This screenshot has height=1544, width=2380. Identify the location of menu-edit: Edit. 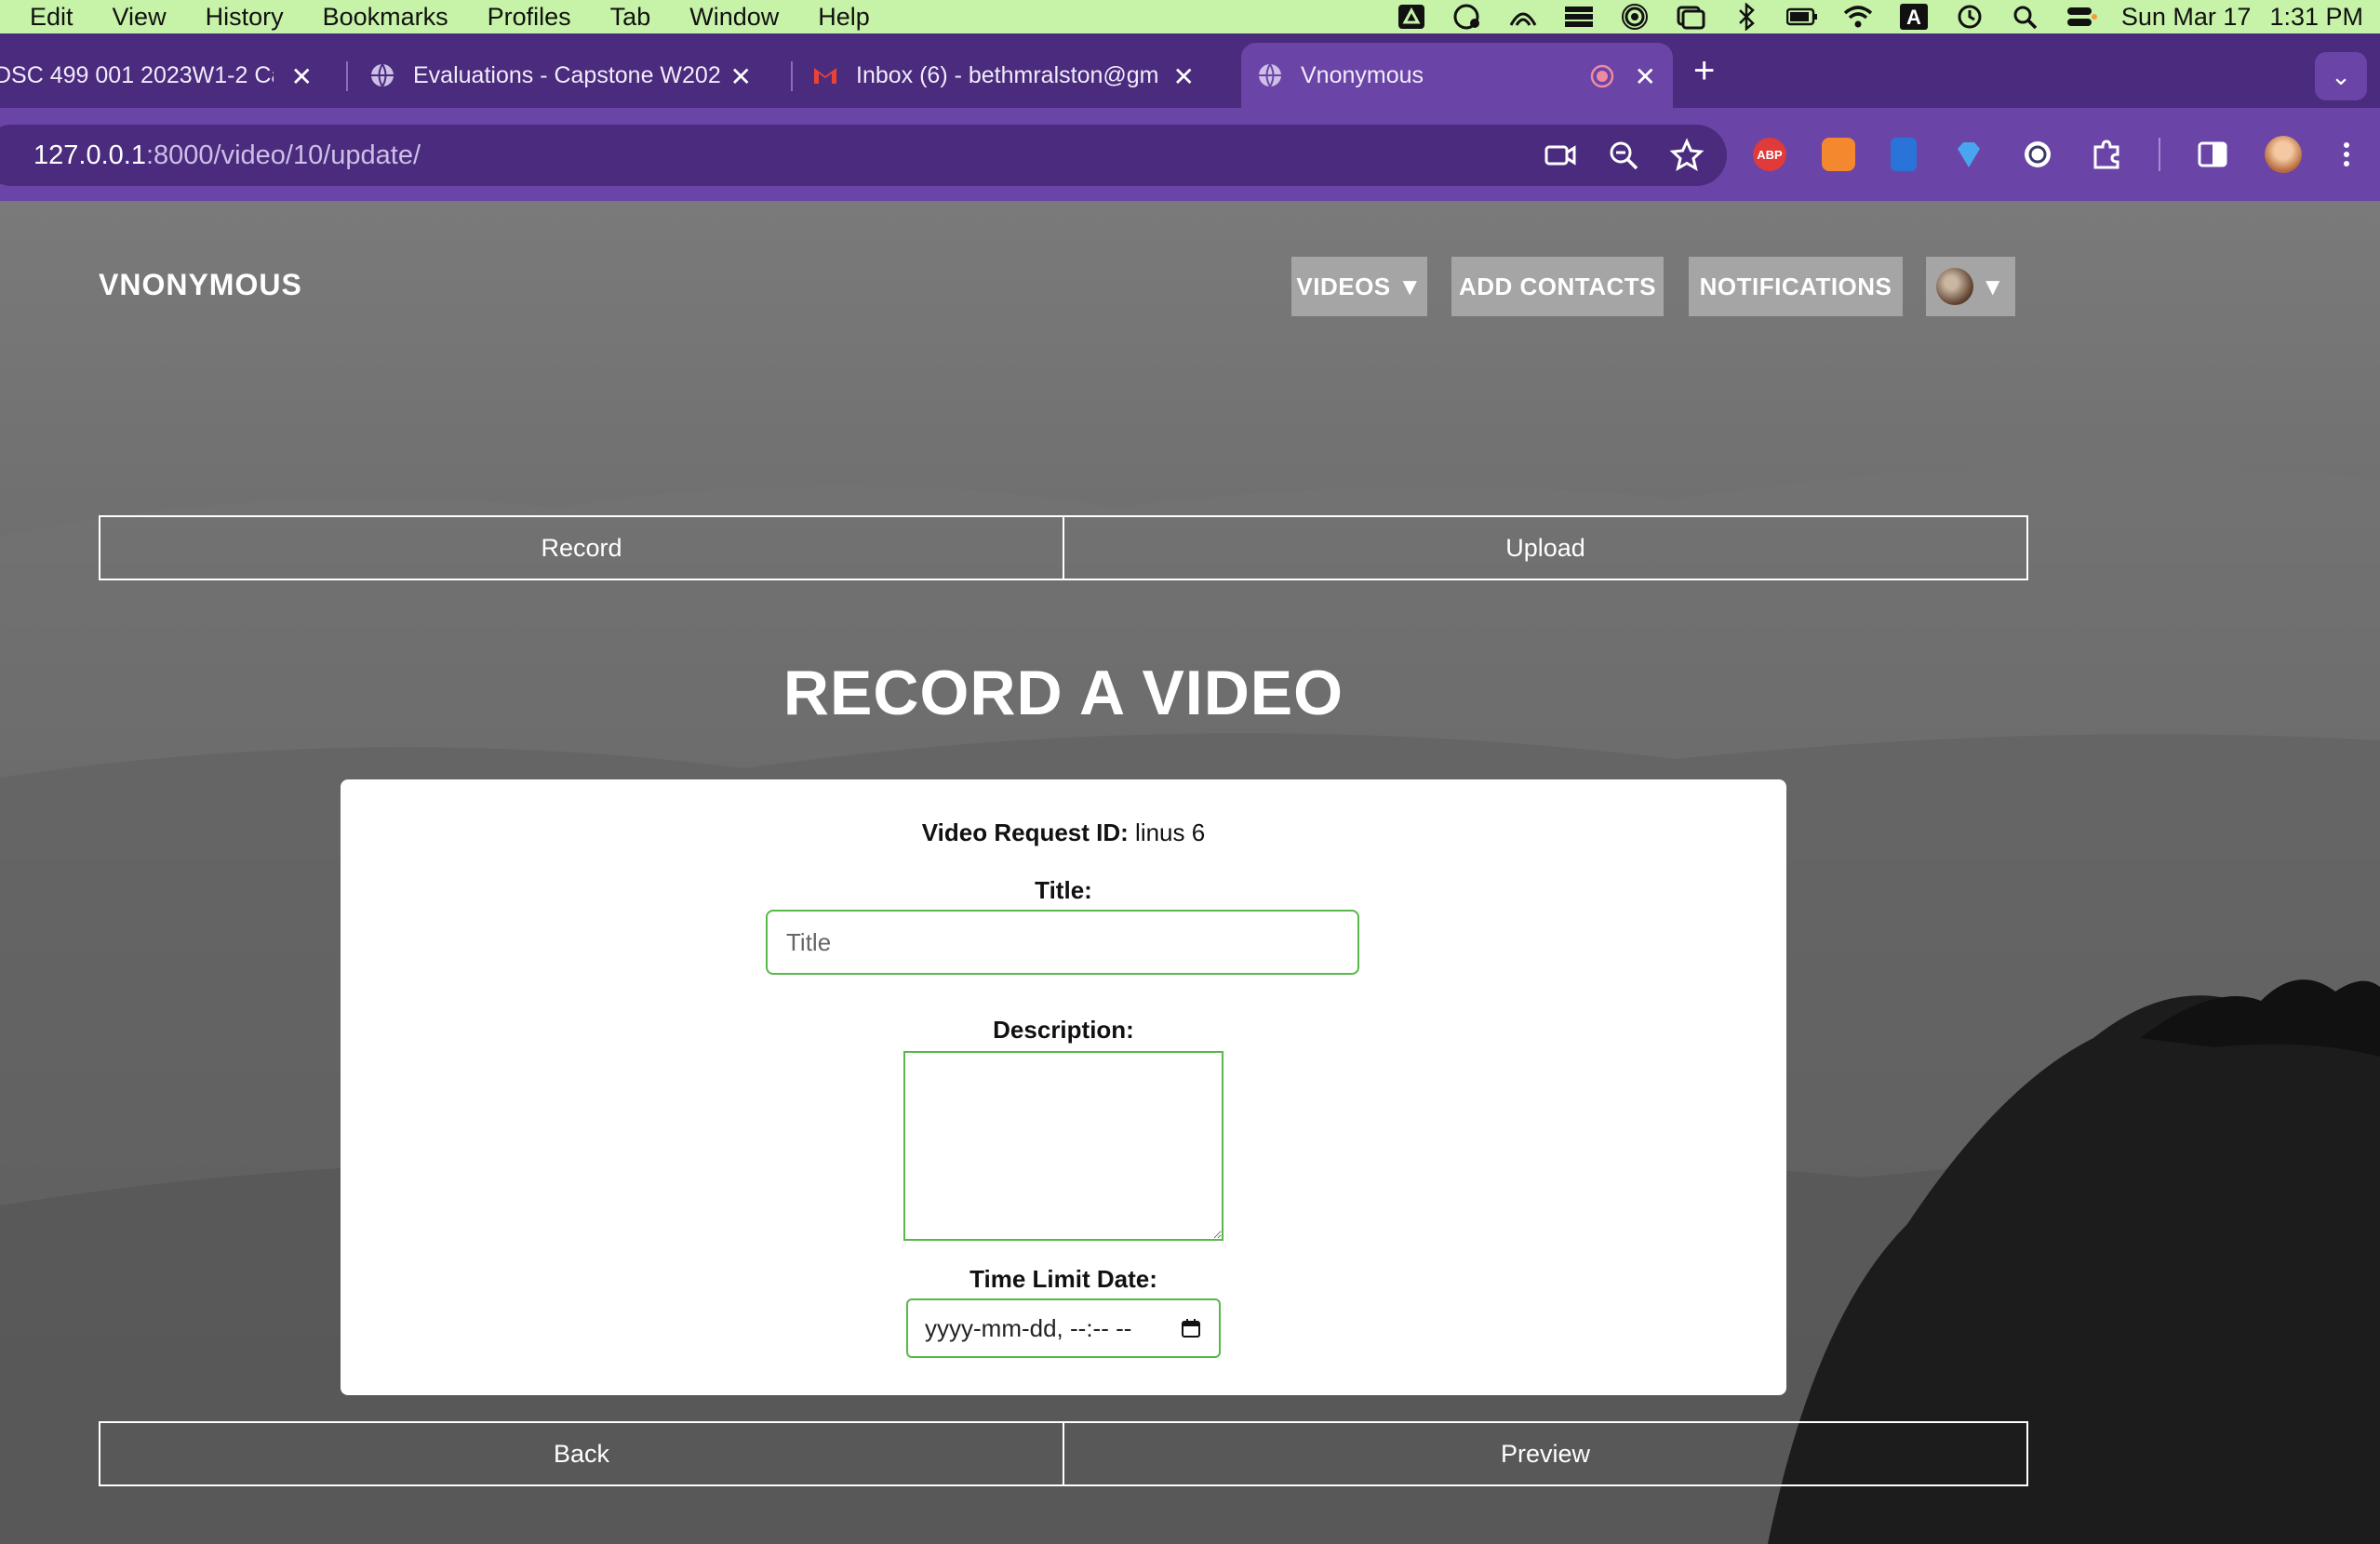
(52, 17).